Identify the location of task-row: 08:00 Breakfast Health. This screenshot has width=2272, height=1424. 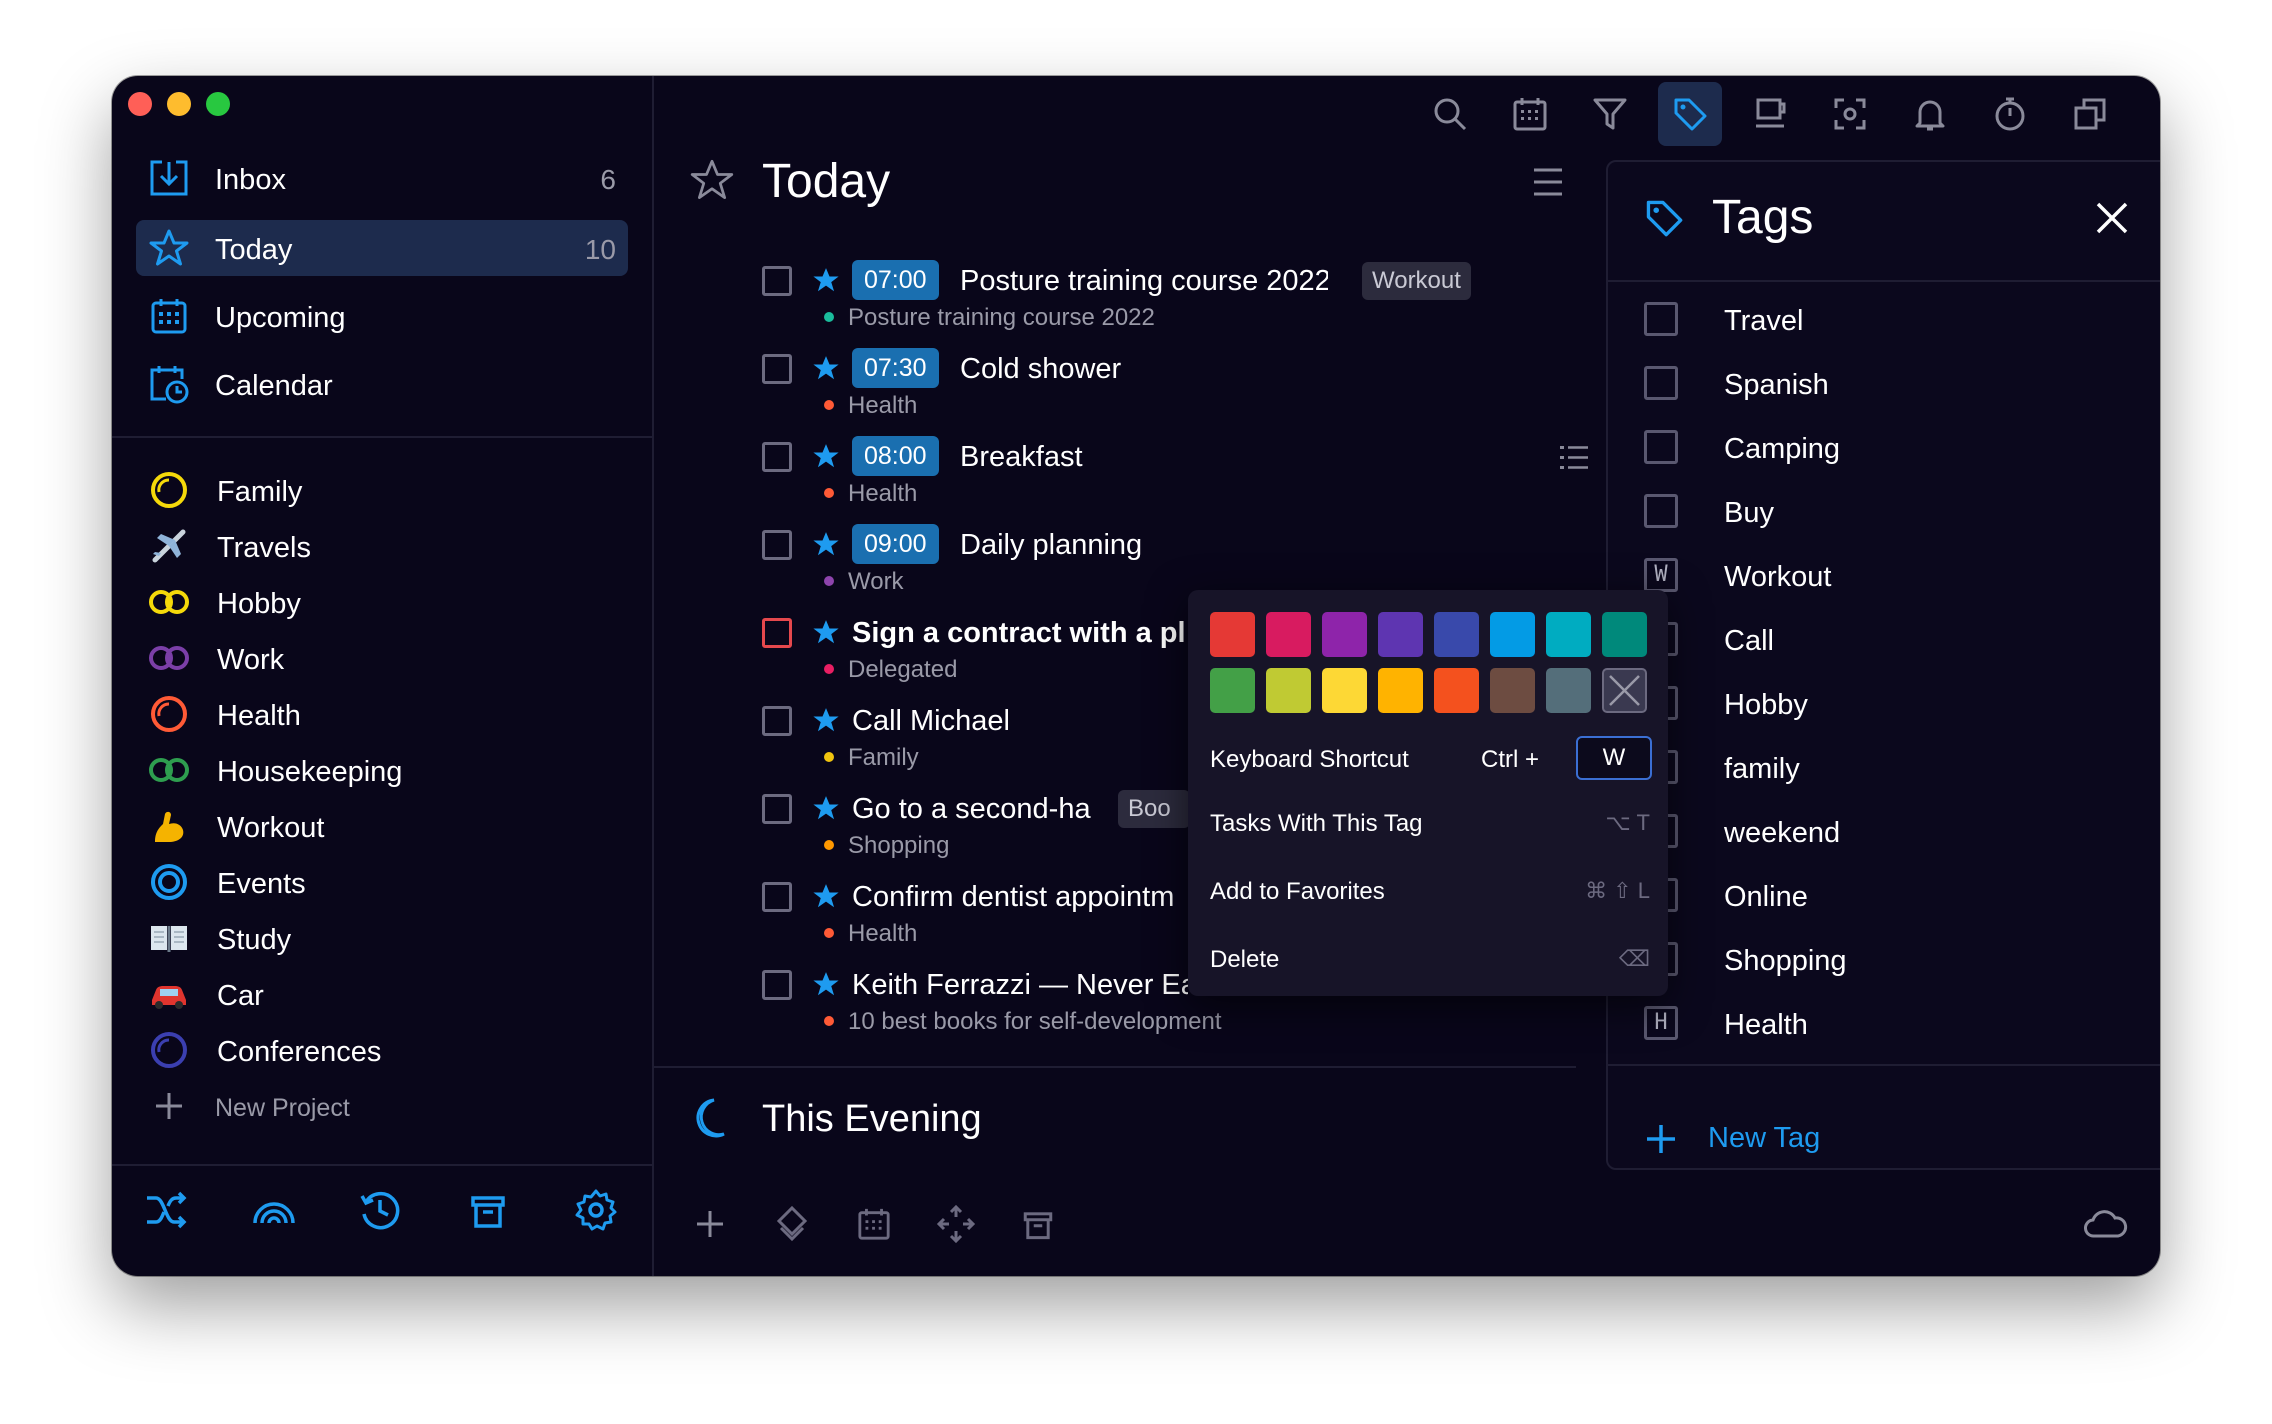
(1212, 480).